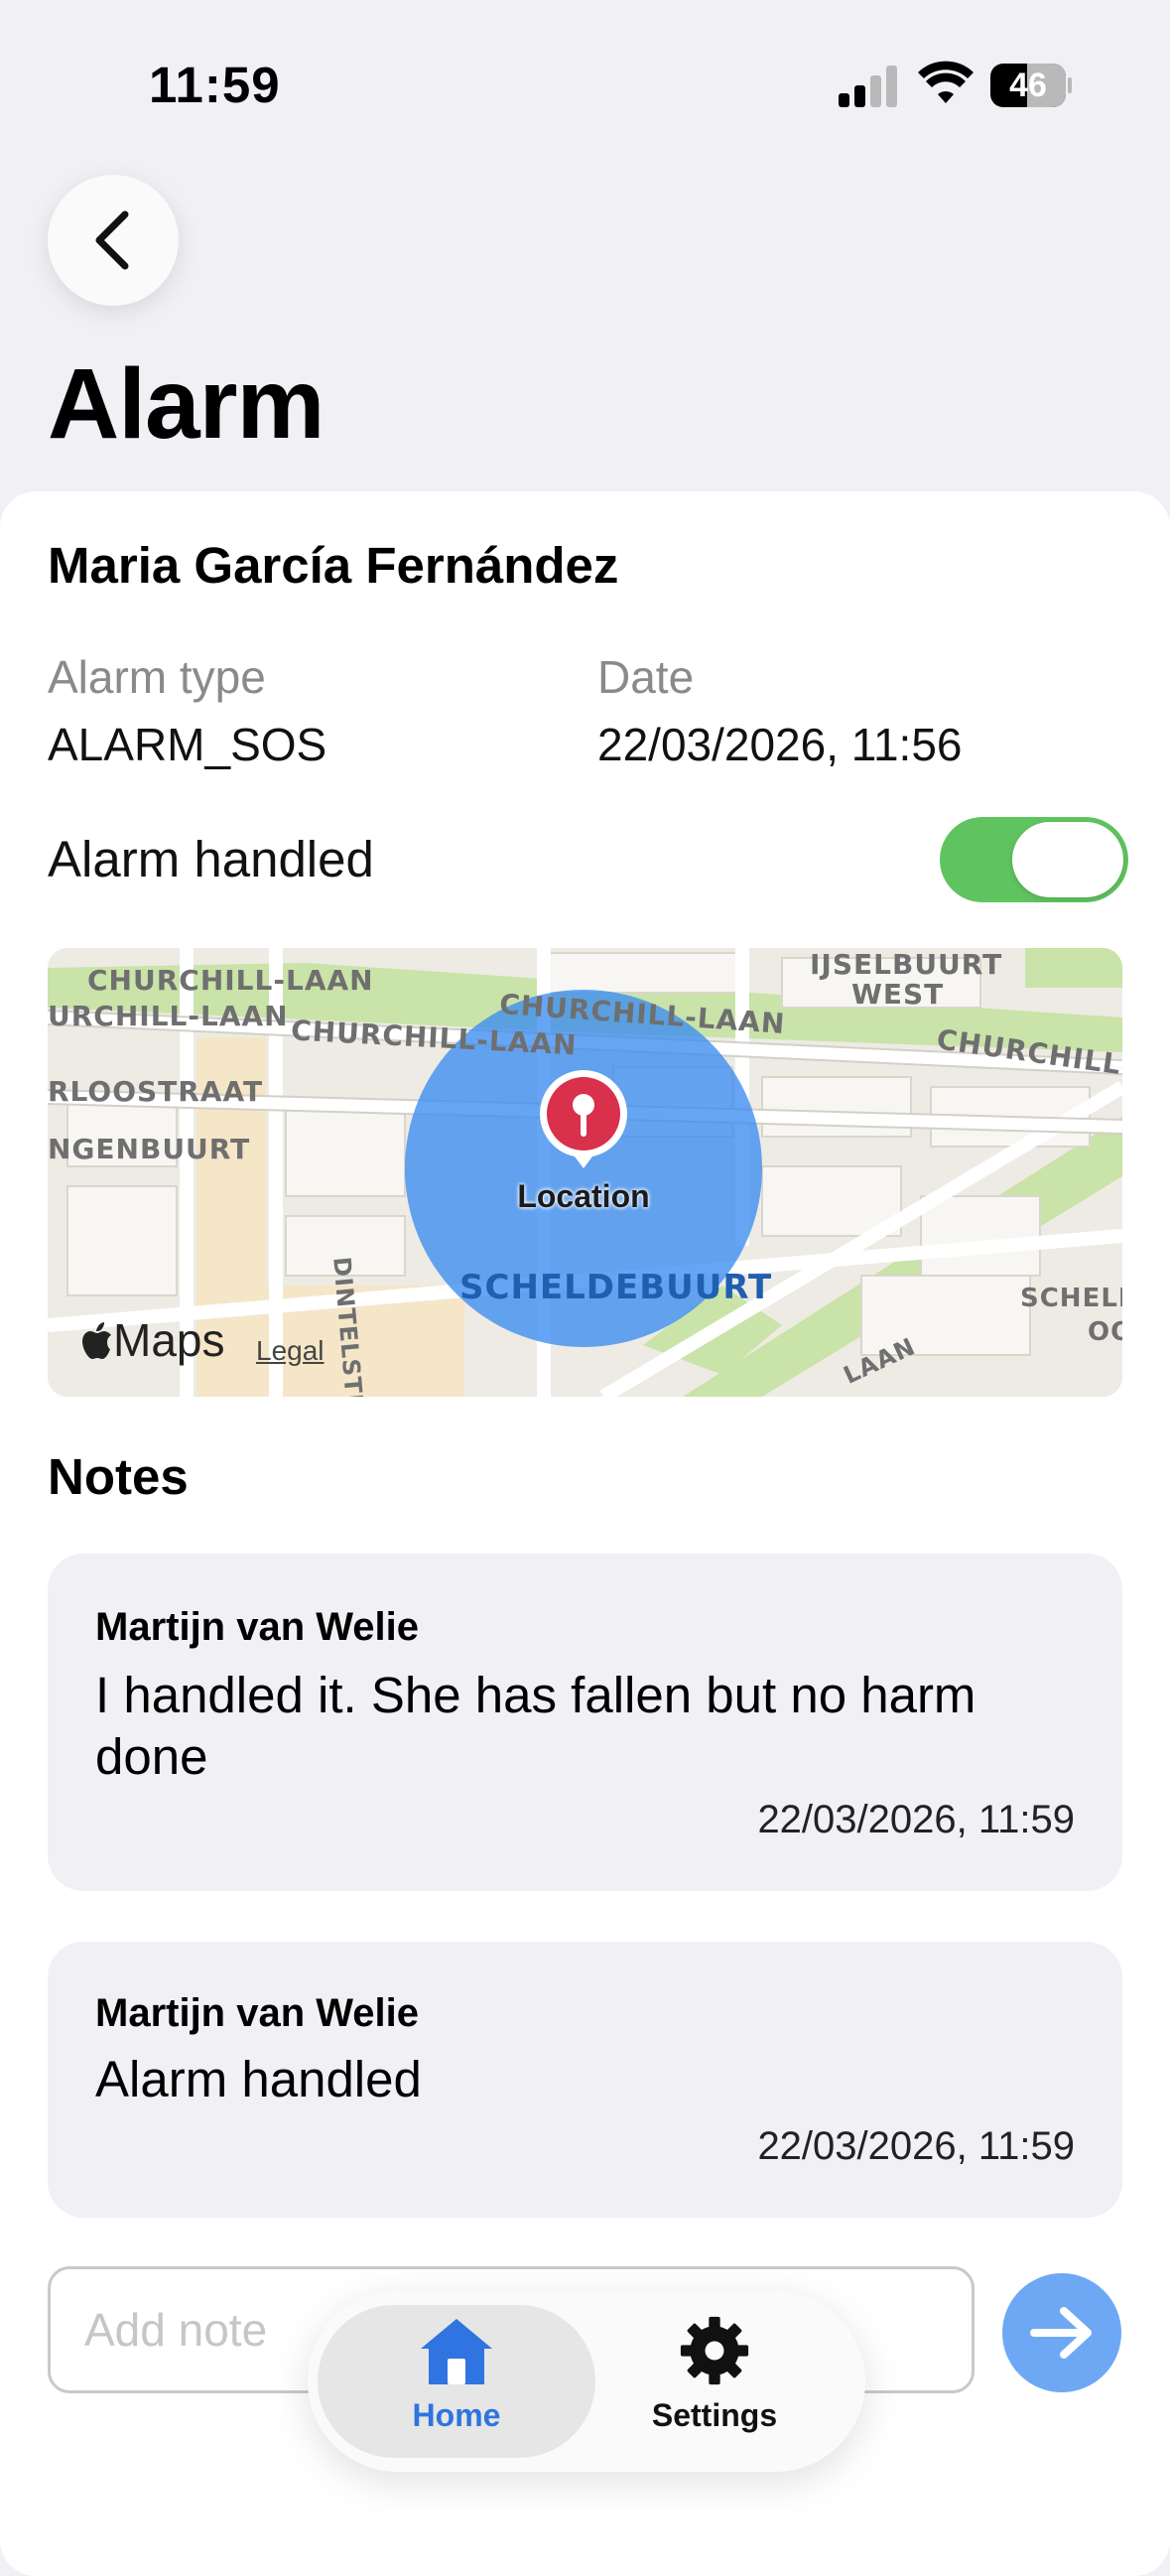  I want to click on wifi-icon, so click(946, 82).